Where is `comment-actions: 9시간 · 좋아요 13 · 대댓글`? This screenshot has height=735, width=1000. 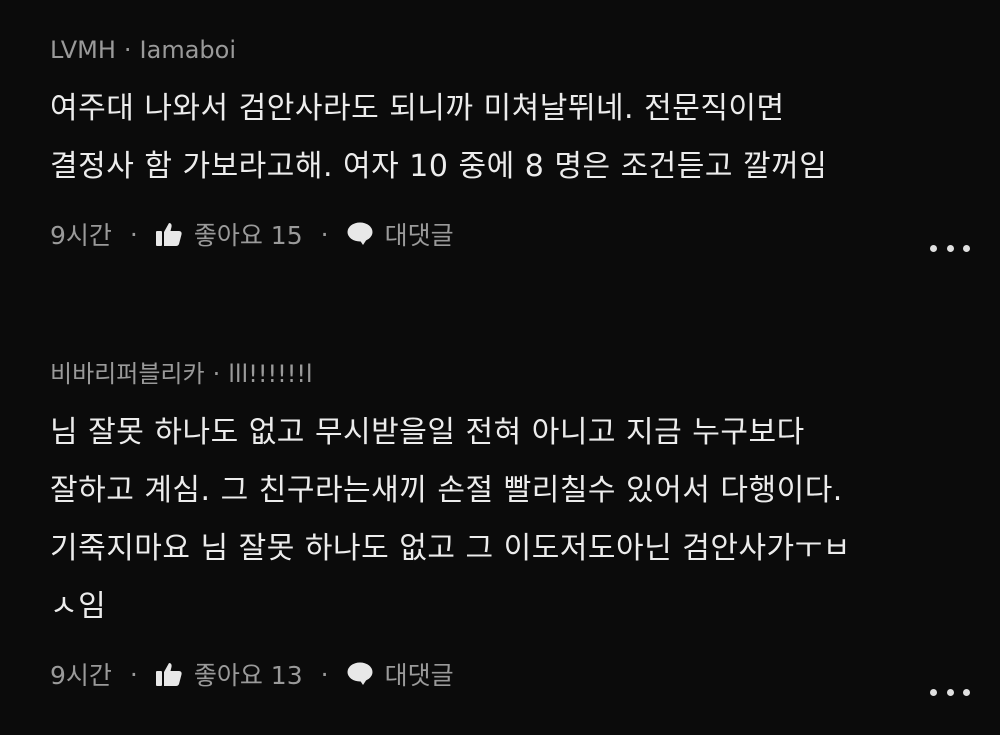
comment-actions: 9시간 · 좋아요 13 · 대댓글 is located at coordinates (510, 674).